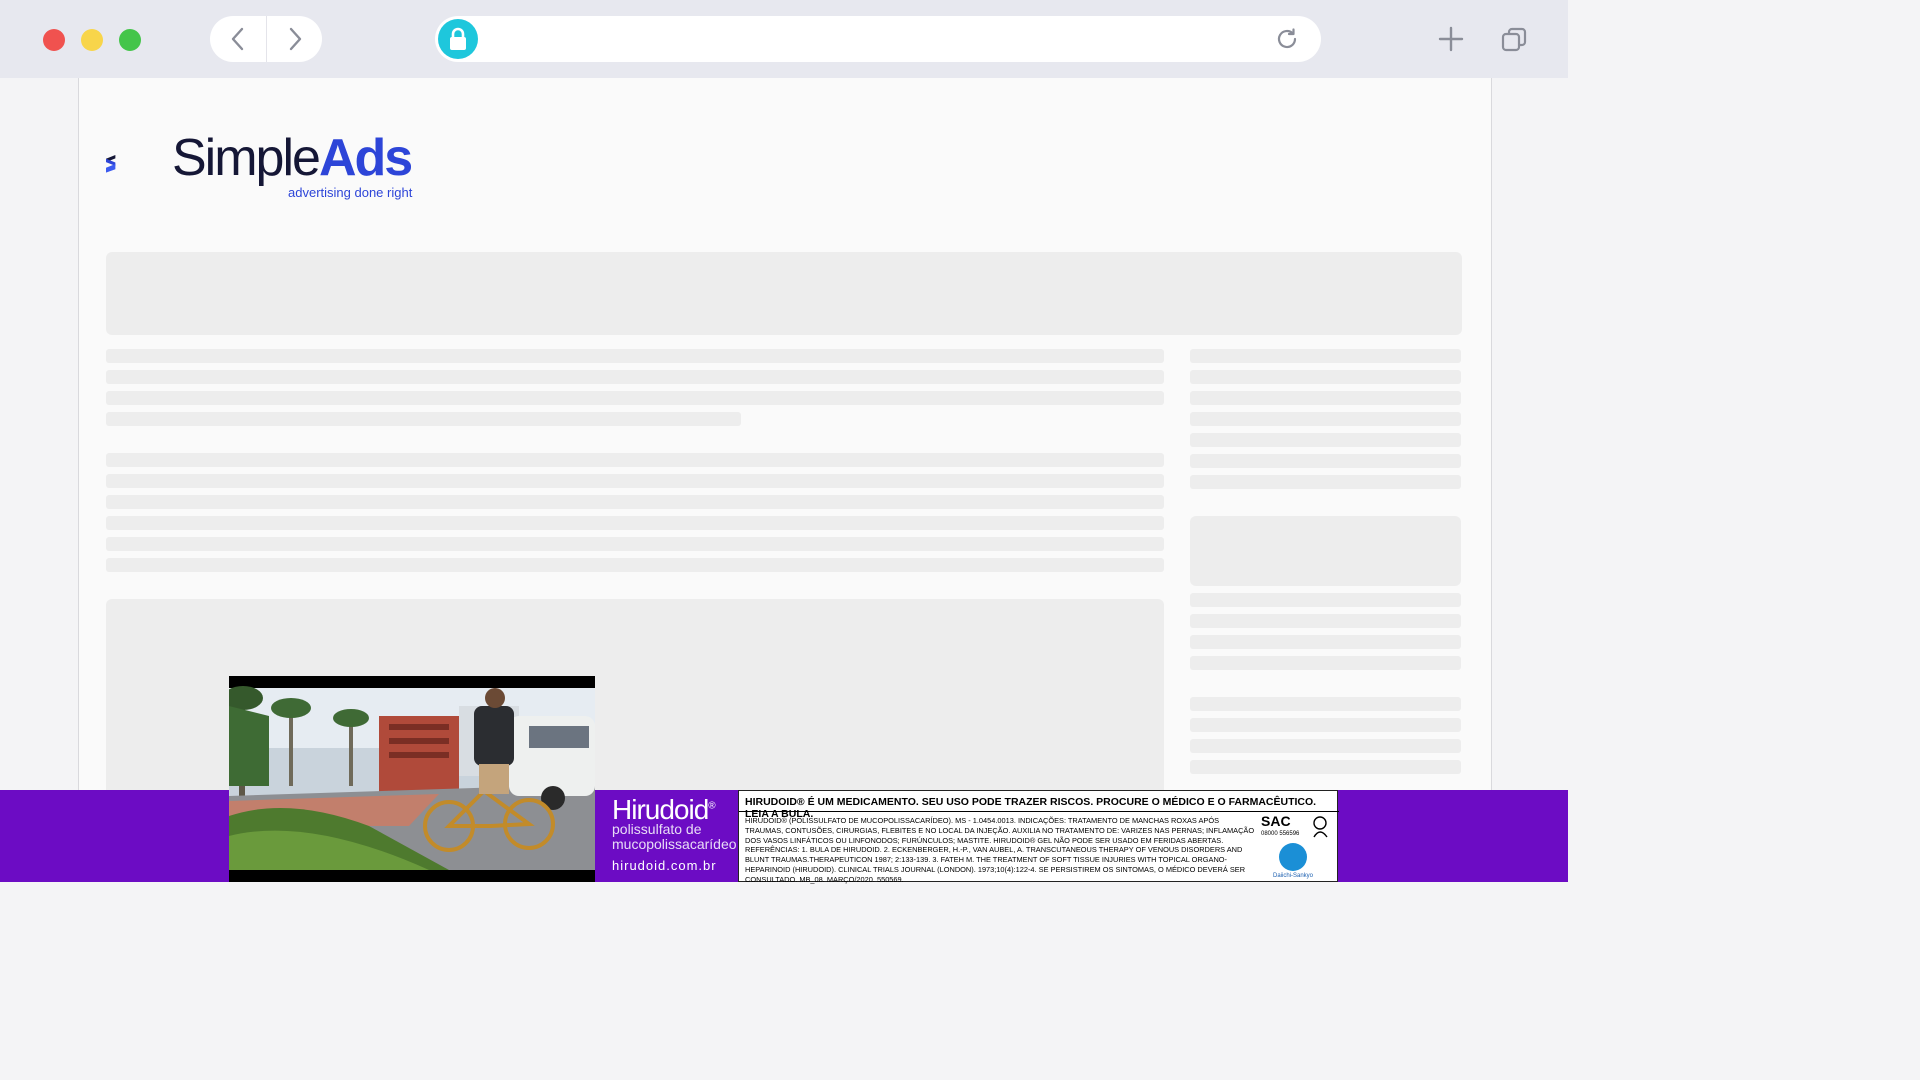 The height and width of the screenshot is (1080, 1920). Describe the element at coordinates (458, 39) in the screenshot. I see `lock-icon` at that location.